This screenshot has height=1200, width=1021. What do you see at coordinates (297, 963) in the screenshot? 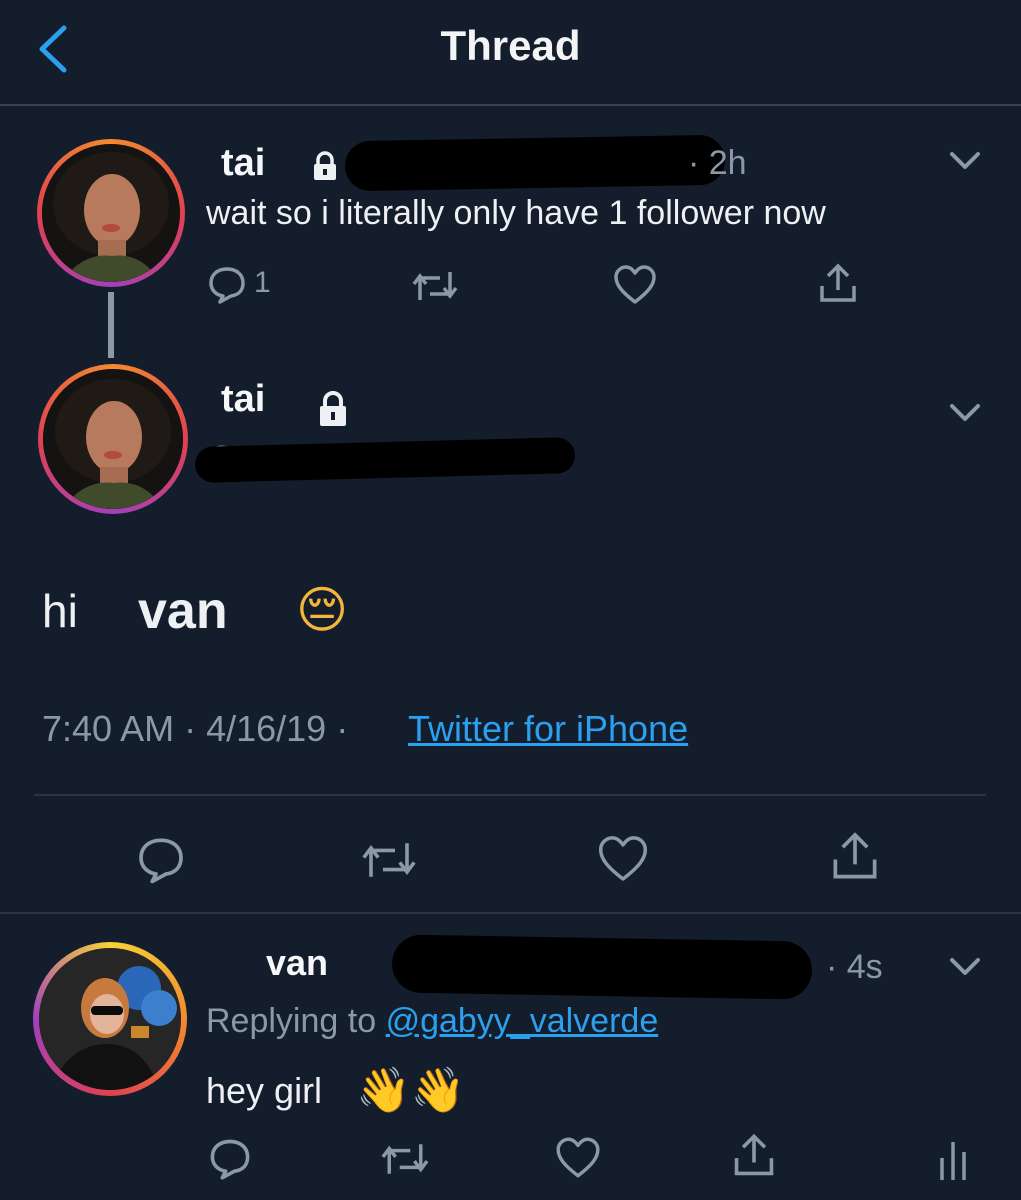
I see `author-name: van` at bounding box center [297, 963].